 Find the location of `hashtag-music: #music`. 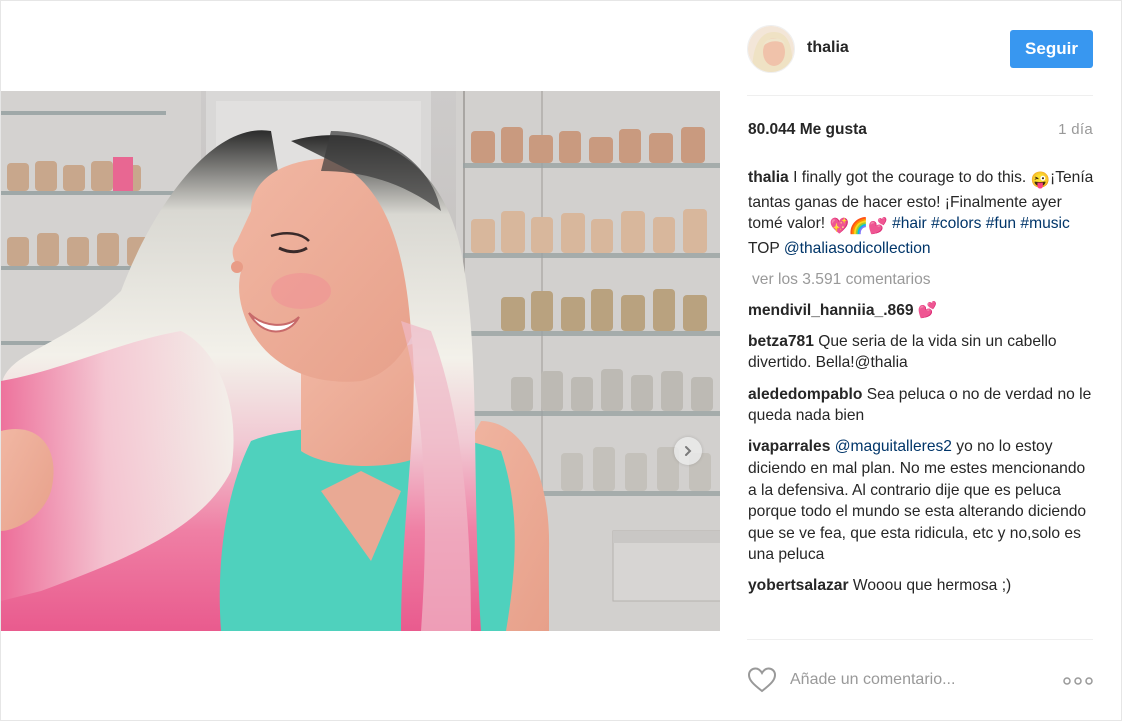

hashtag-music: #music is located at coordinates (1044, 223).